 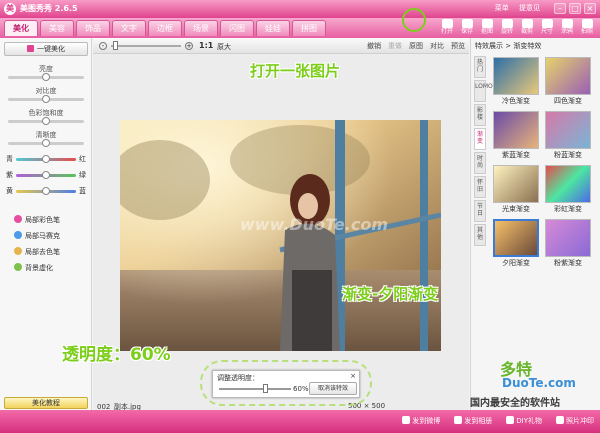 What do you see at coordinates (547, 28) in the screenshot?
I see `toolbar-button-5: 尺寸` at bounding box center [547, 28].